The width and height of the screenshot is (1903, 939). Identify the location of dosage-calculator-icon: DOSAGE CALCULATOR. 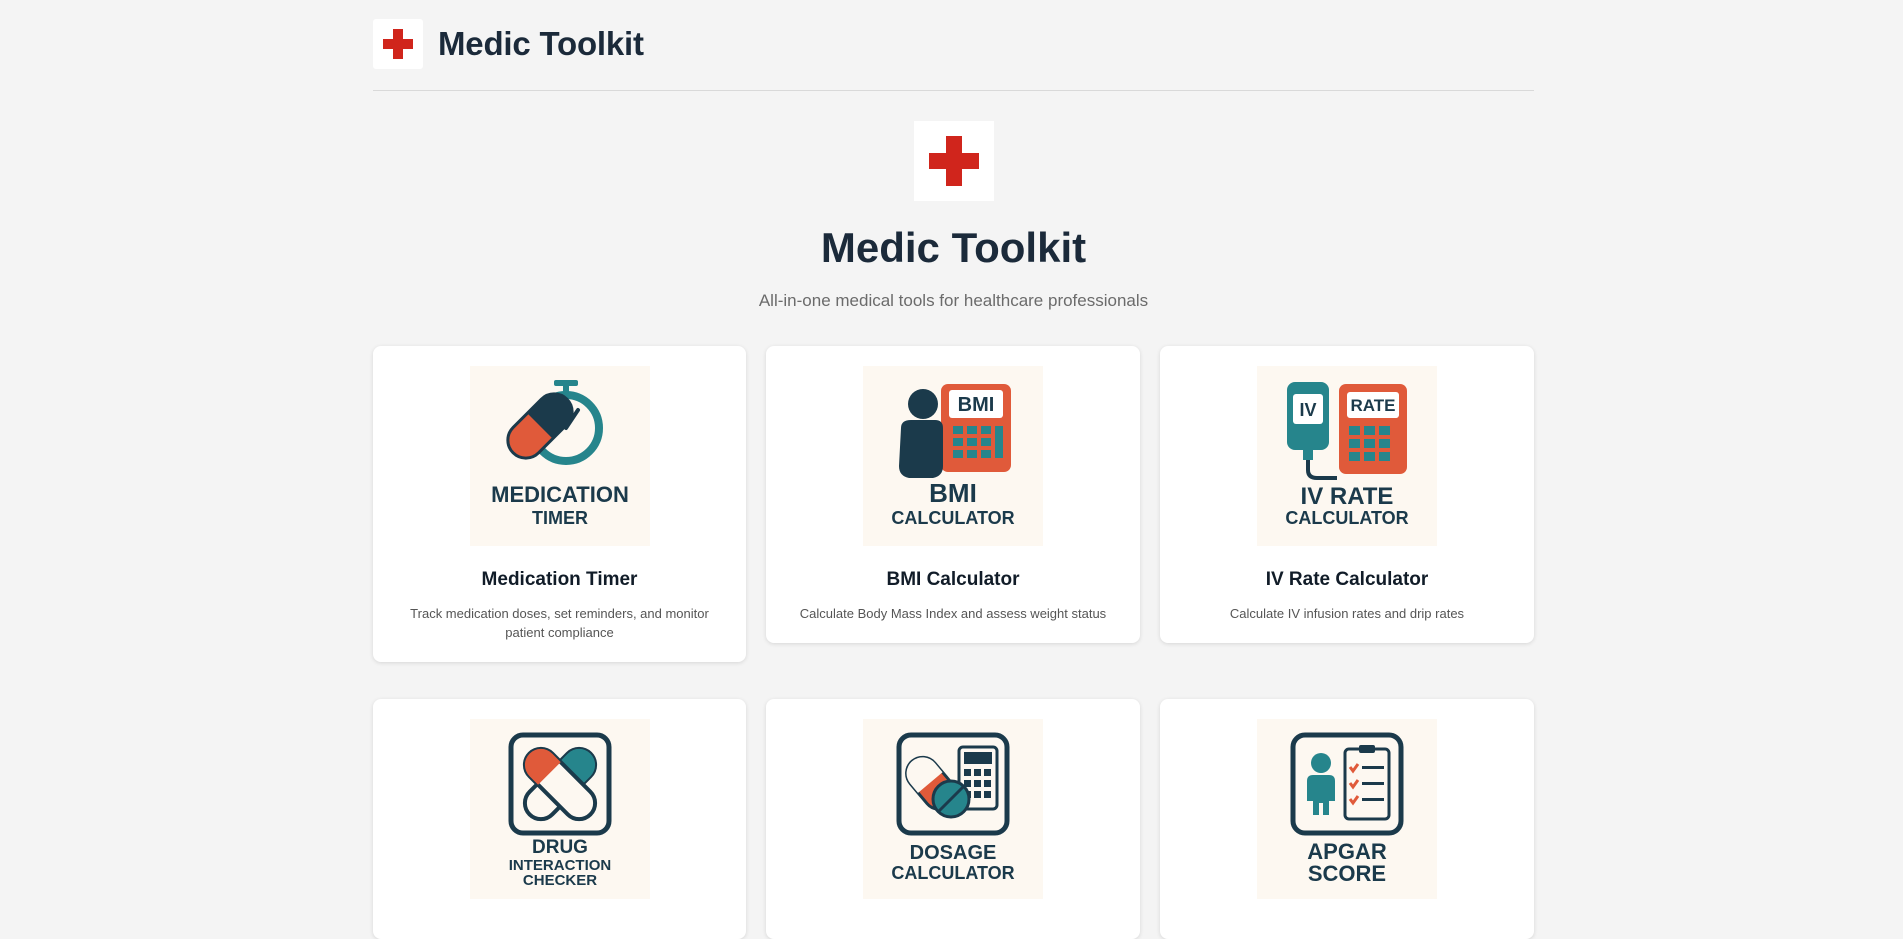
(953, 807).